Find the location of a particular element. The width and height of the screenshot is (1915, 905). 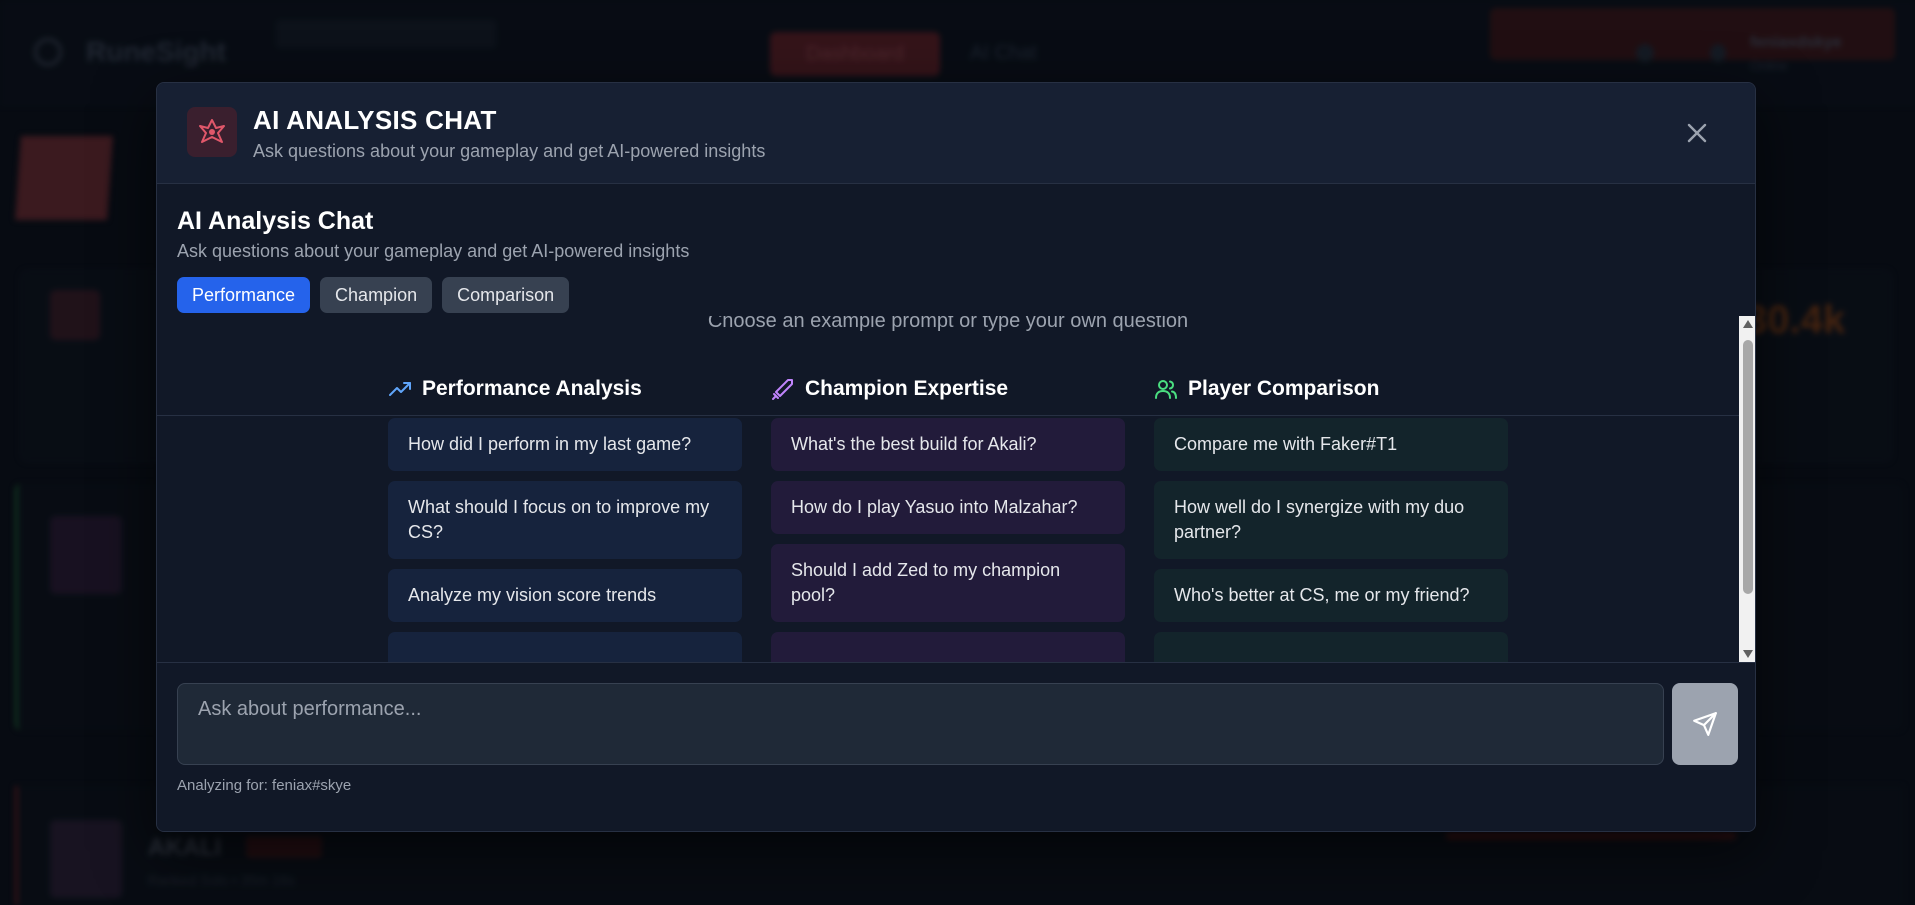

column-title: Champion Expertise is located at coordinates (907, 388).